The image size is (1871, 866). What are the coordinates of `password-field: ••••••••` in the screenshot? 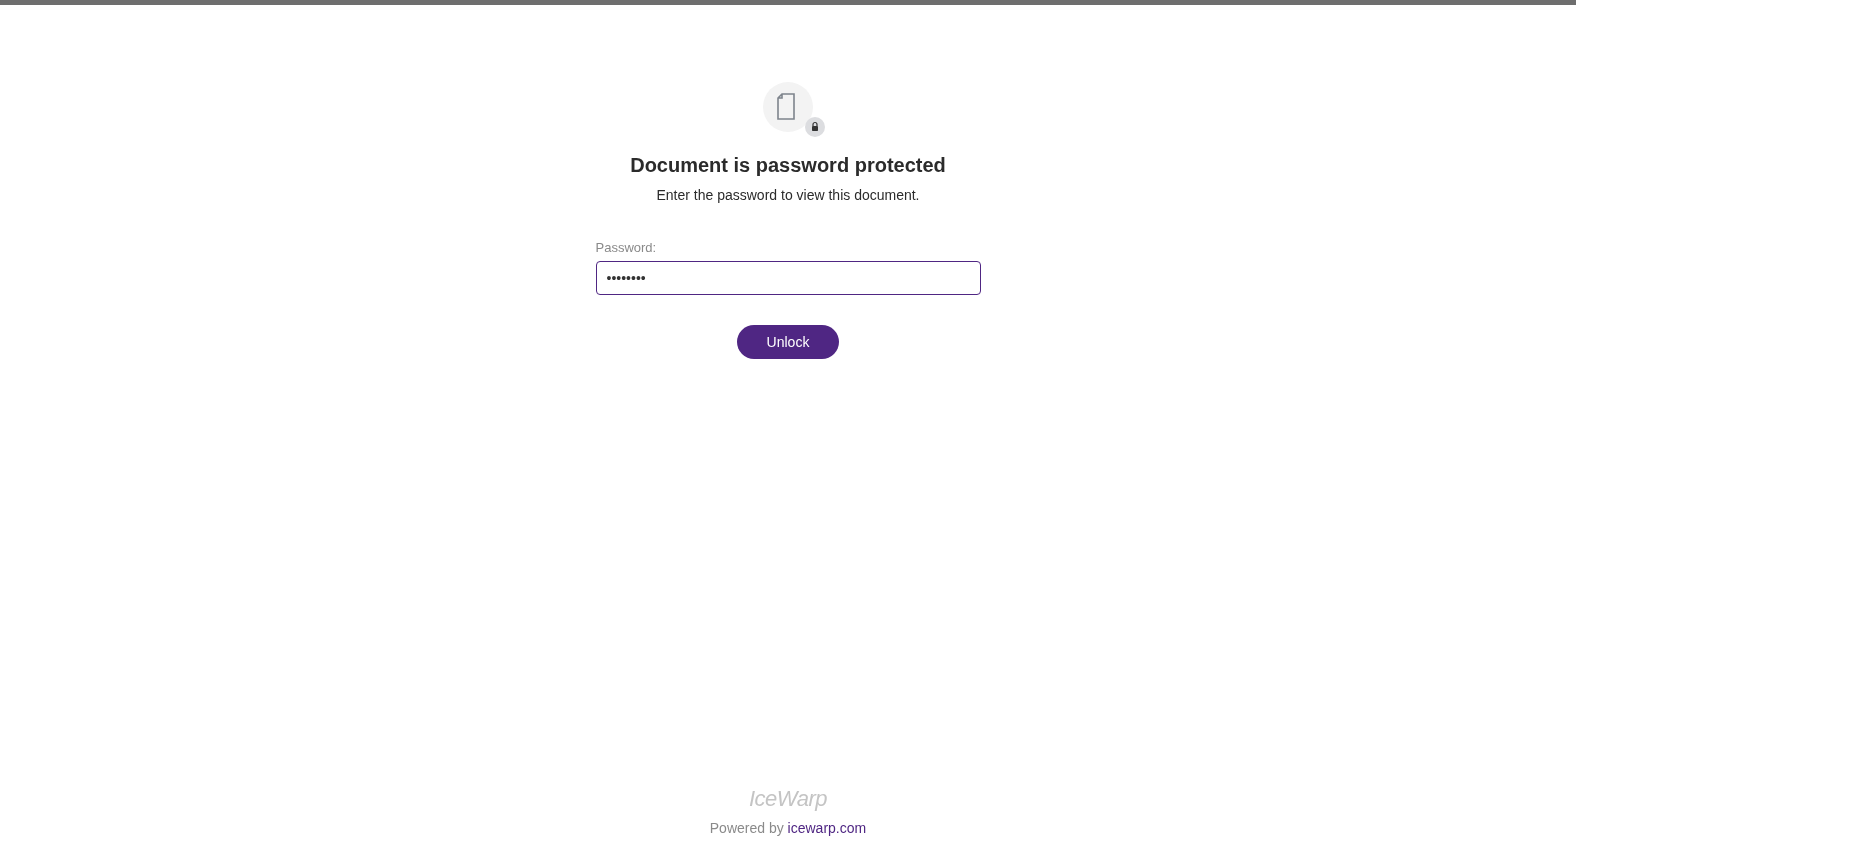 It's located at (788, 278).